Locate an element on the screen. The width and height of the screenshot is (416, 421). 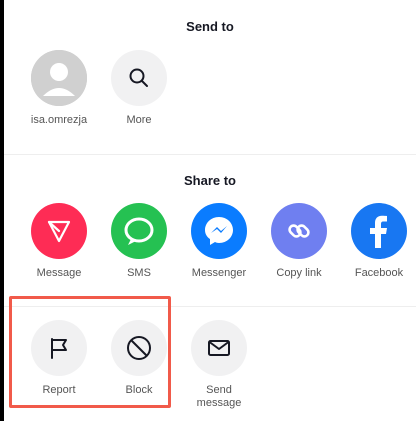
search-icon is located at coordinates (138, 77).